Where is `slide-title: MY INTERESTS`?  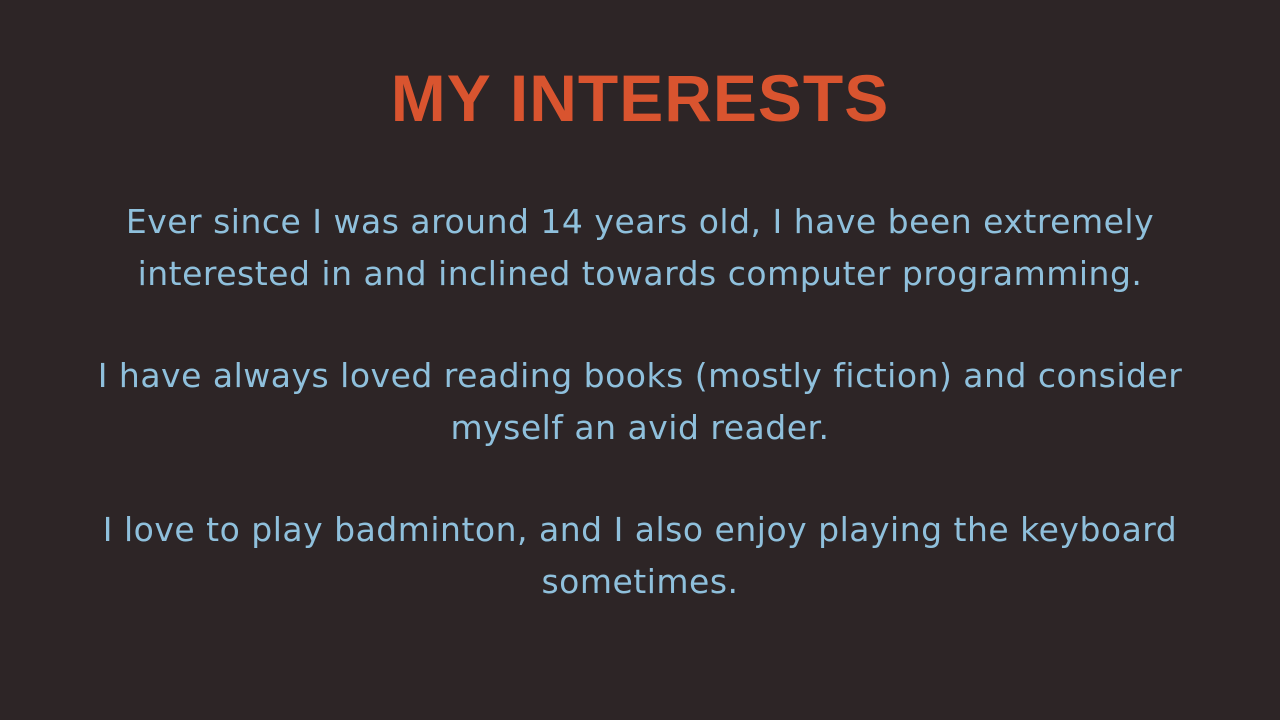
slide-title: MY INTERESTS is located at coordinates (640, 98).